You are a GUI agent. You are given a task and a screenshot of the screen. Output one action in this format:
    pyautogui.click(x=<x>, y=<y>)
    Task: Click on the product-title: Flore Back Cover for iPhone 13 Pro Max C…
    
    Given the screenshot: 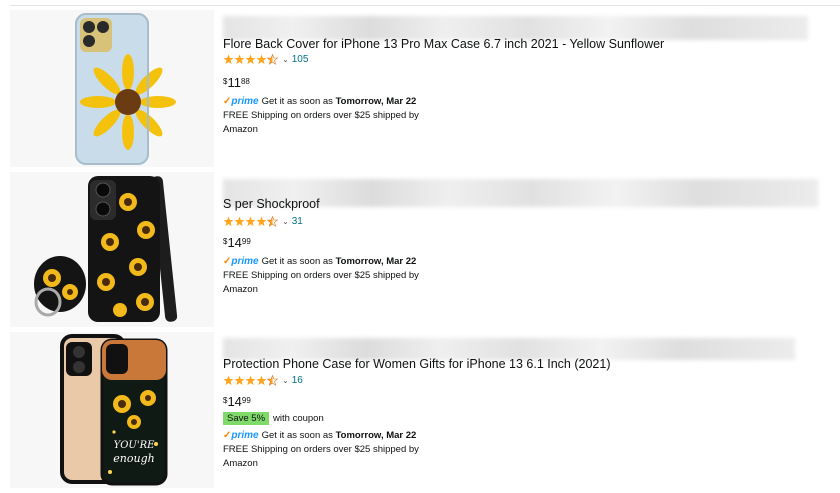 What is the action you would take?
    pyautogui.click(x=443, y=44)
    